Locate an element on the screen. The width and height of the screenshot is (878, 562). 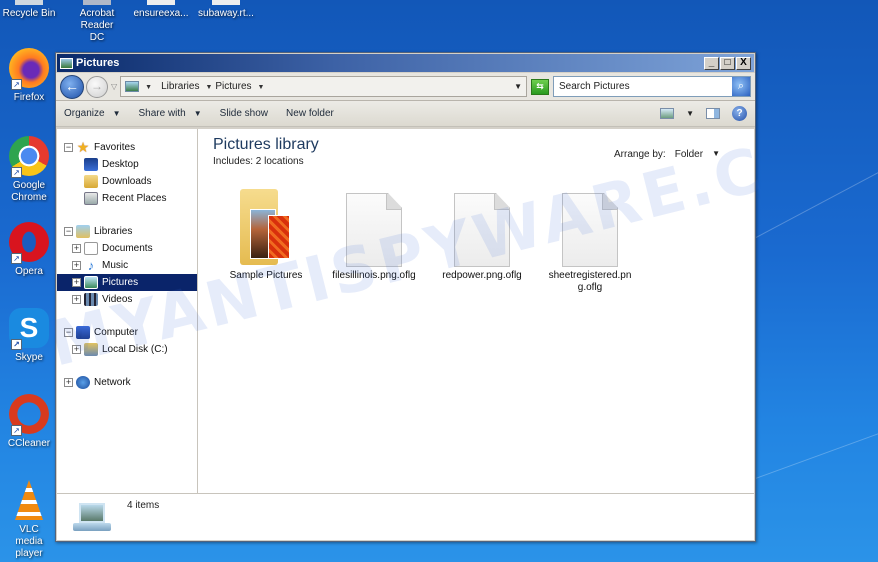
desktop-icon-skype: S ↗ Skype is located at coordinates (29, 336).